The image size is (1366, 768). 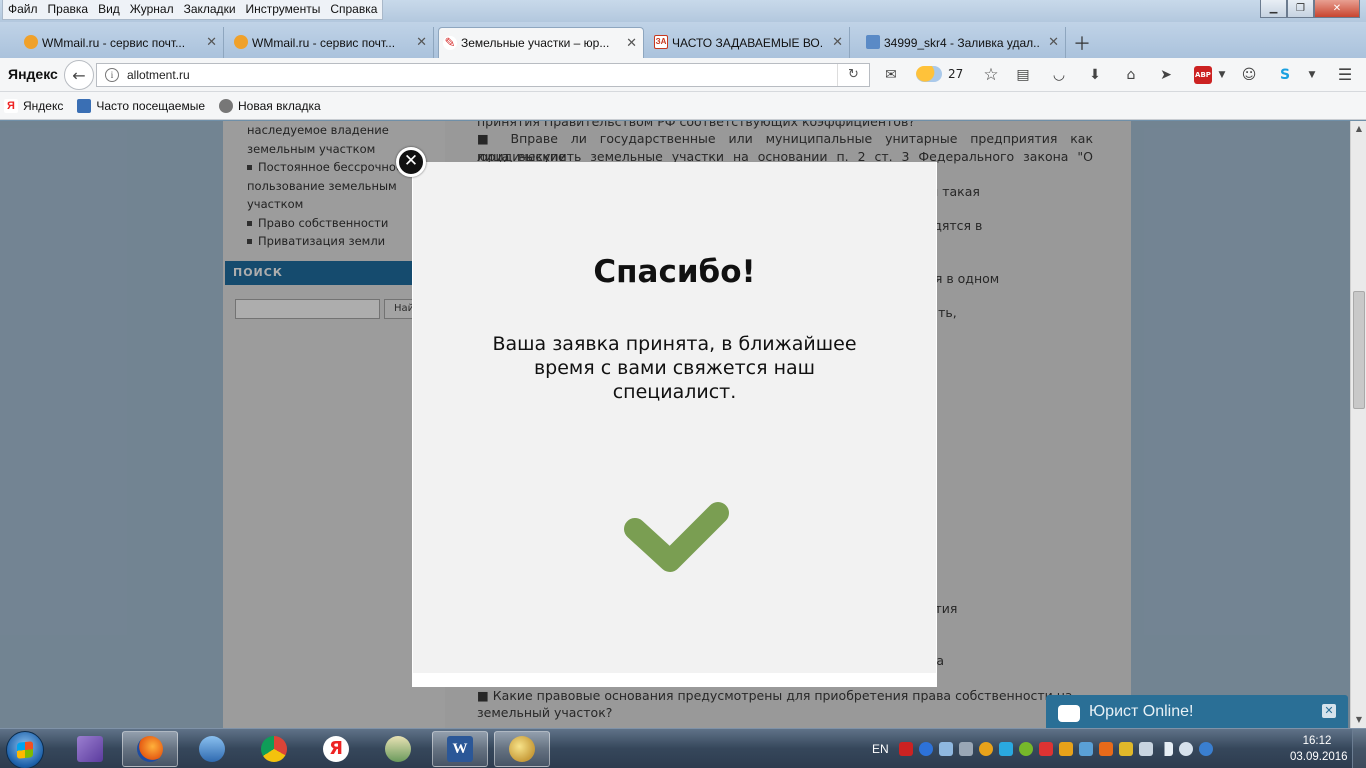 I want to click on taskbar-media-player, so click(x=212, y=749).